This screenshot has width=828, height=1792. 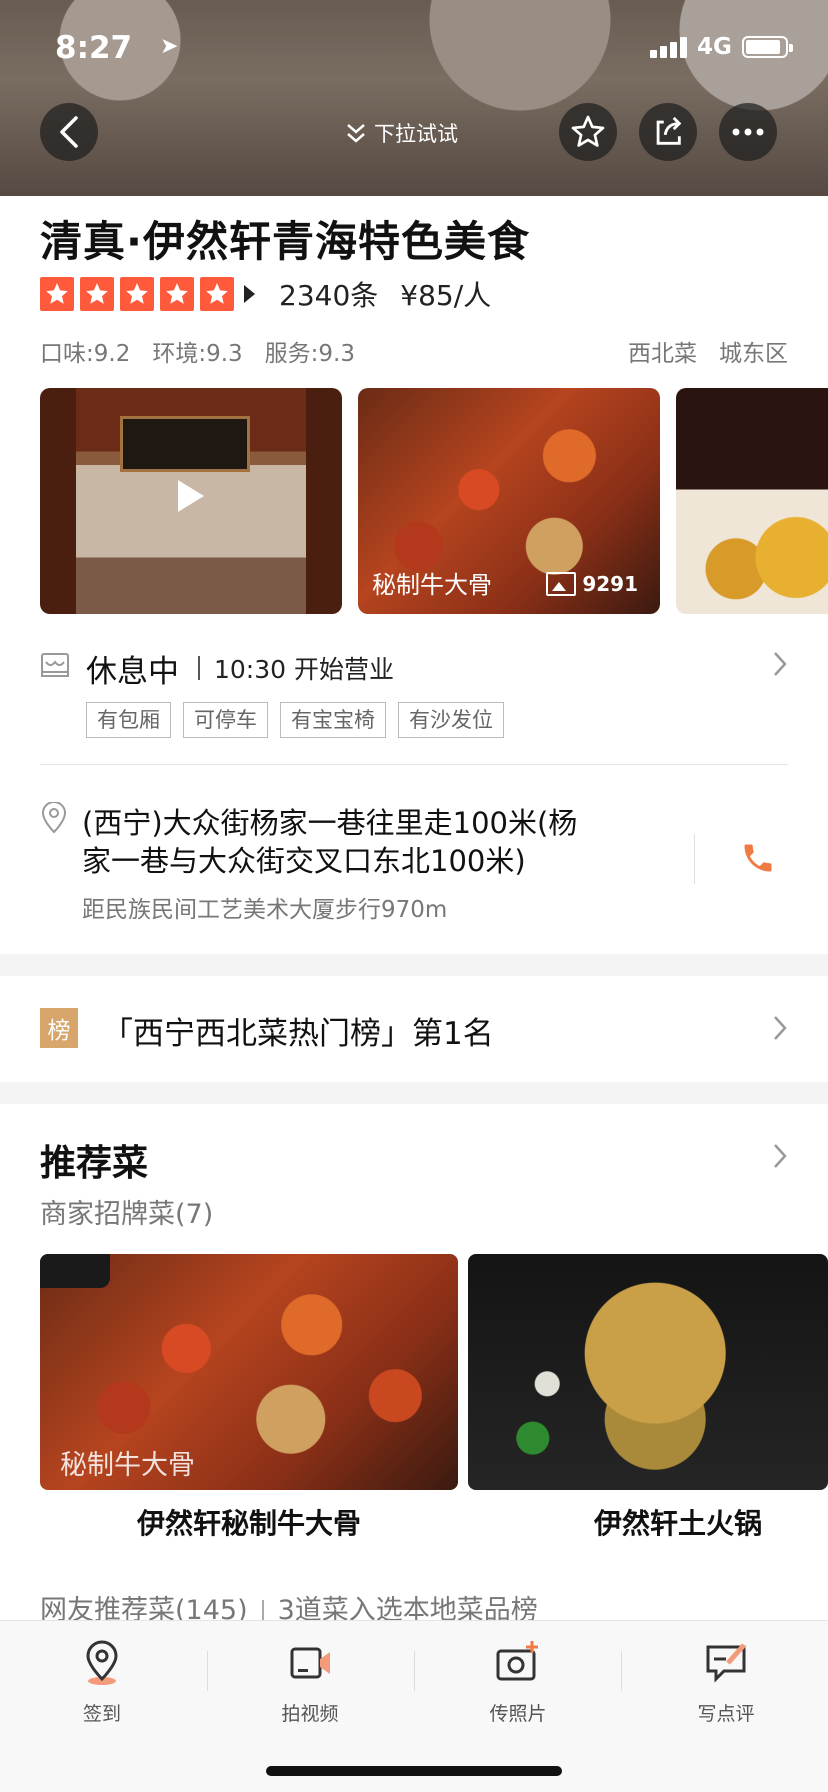 I want to click on tab-label: 拍视频, so click(x=310, y=1714).